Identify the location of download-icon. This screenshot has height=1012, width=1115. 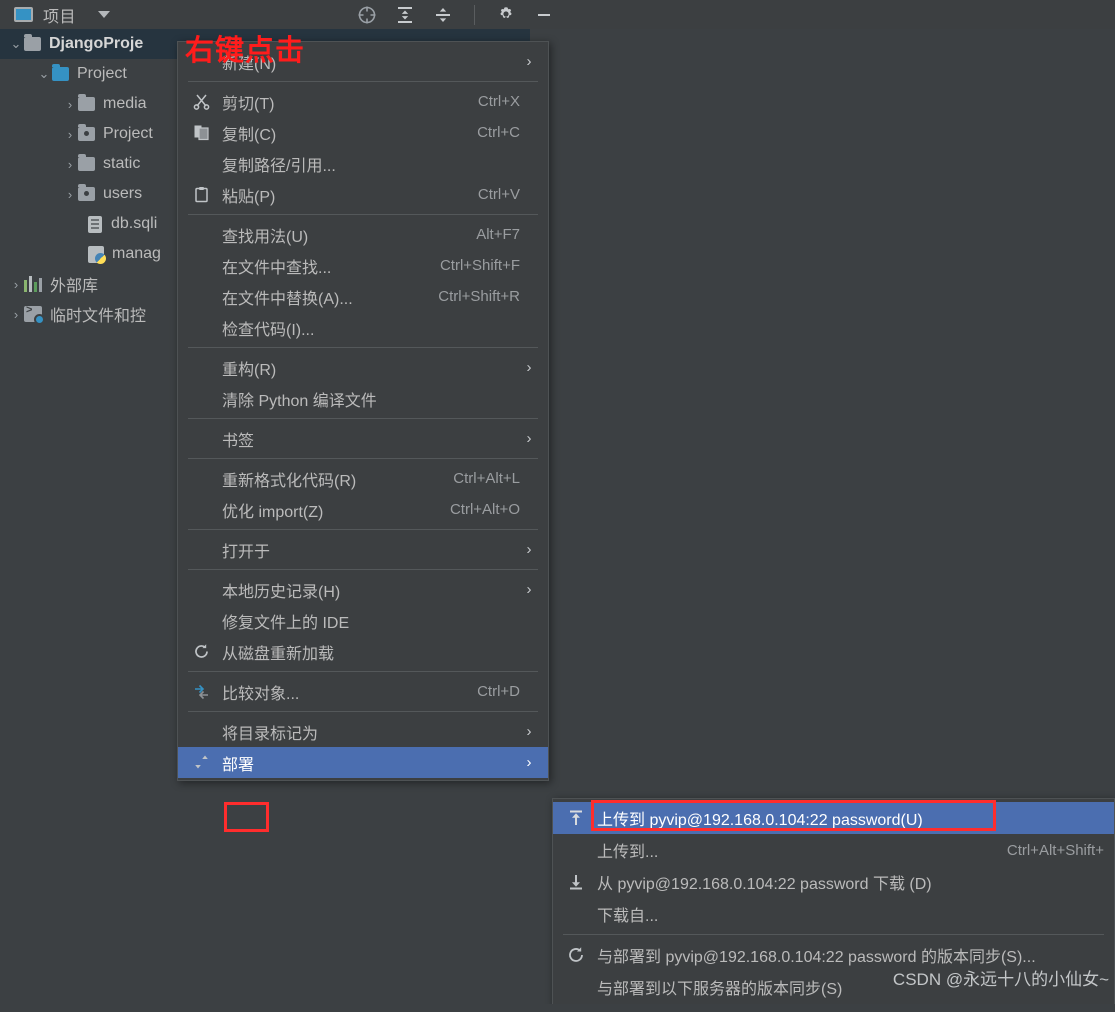
(576, 882).